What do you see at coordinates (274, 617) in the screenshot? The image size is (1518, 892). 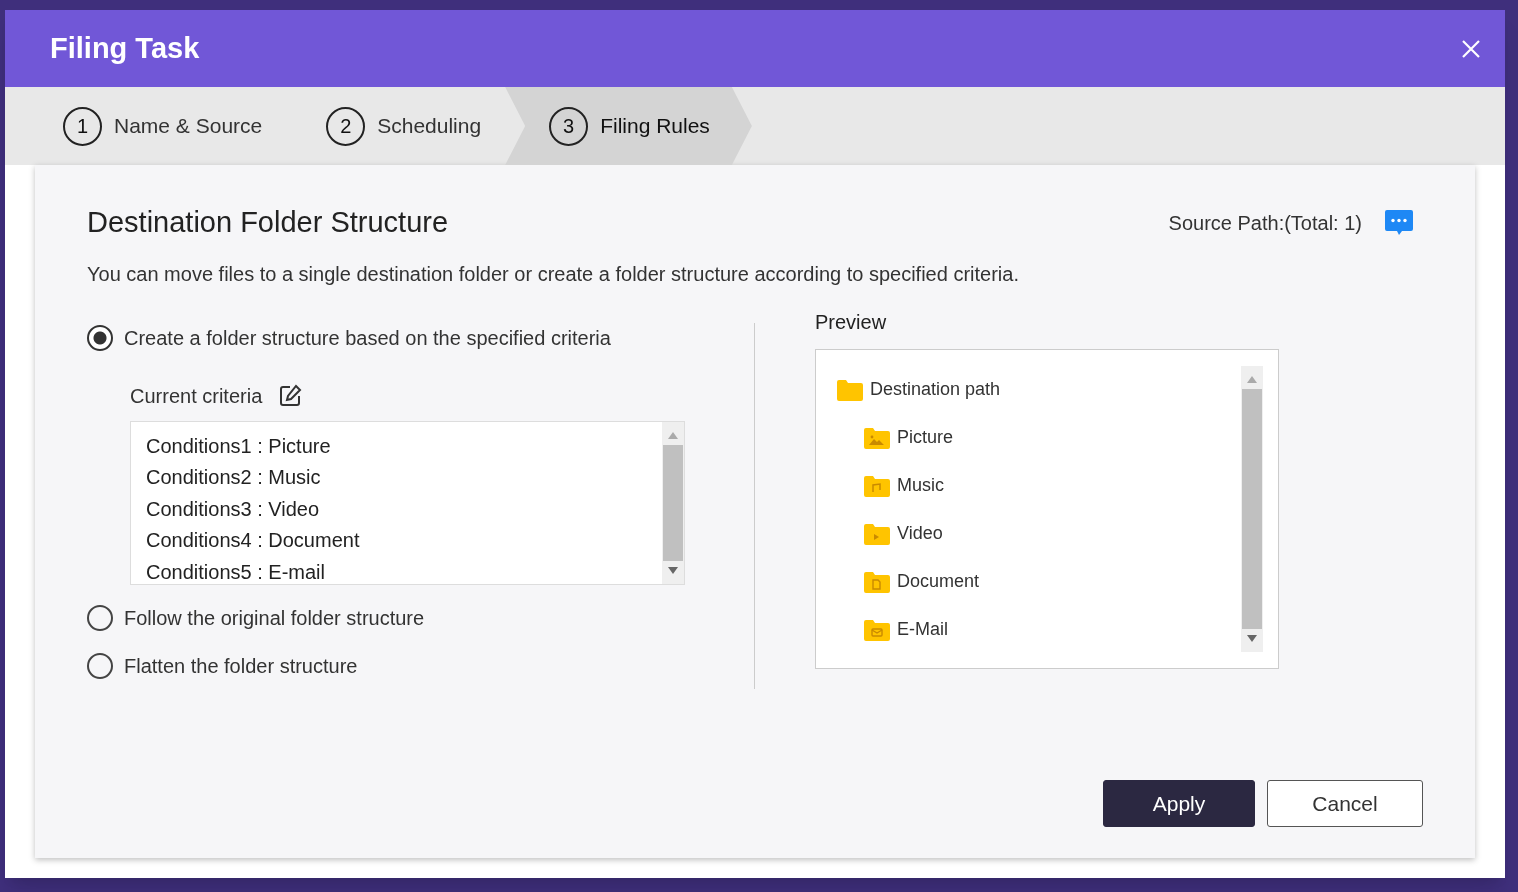 I see `option-label: Follow the original folder structure` at bounding box center [274, 617].